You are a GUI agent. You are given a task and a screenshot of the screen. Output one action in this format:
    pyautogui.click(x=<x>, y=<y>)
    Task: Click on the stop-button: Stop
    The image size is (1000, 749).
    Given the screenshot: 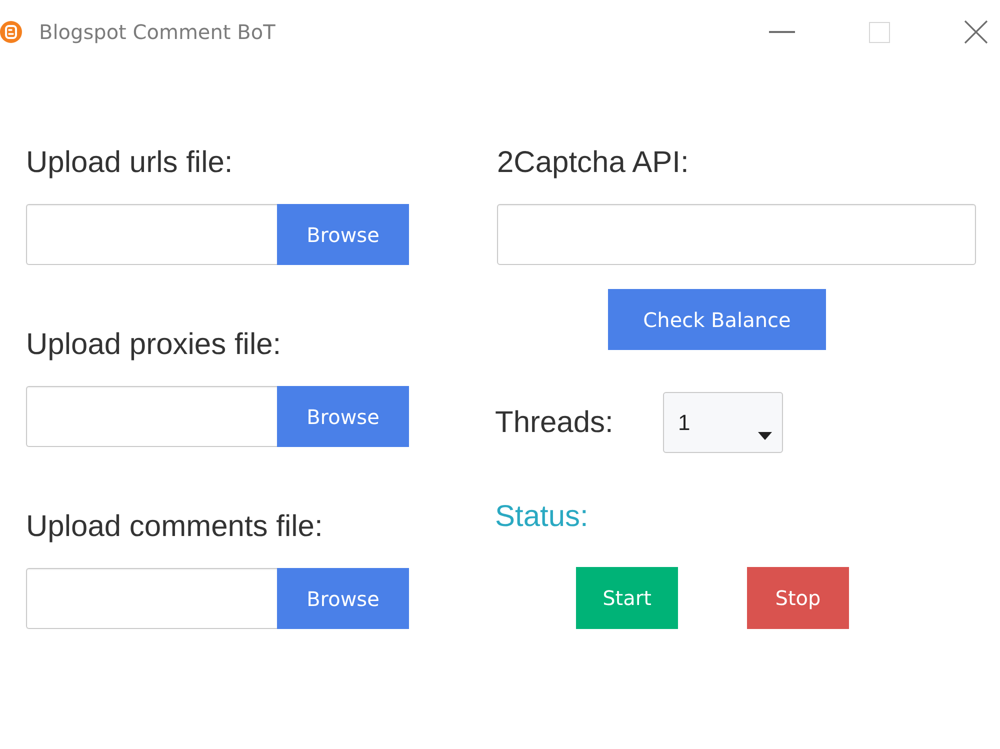 What is the action you would take?
    pyautogui.click(x=798, y=598)
    